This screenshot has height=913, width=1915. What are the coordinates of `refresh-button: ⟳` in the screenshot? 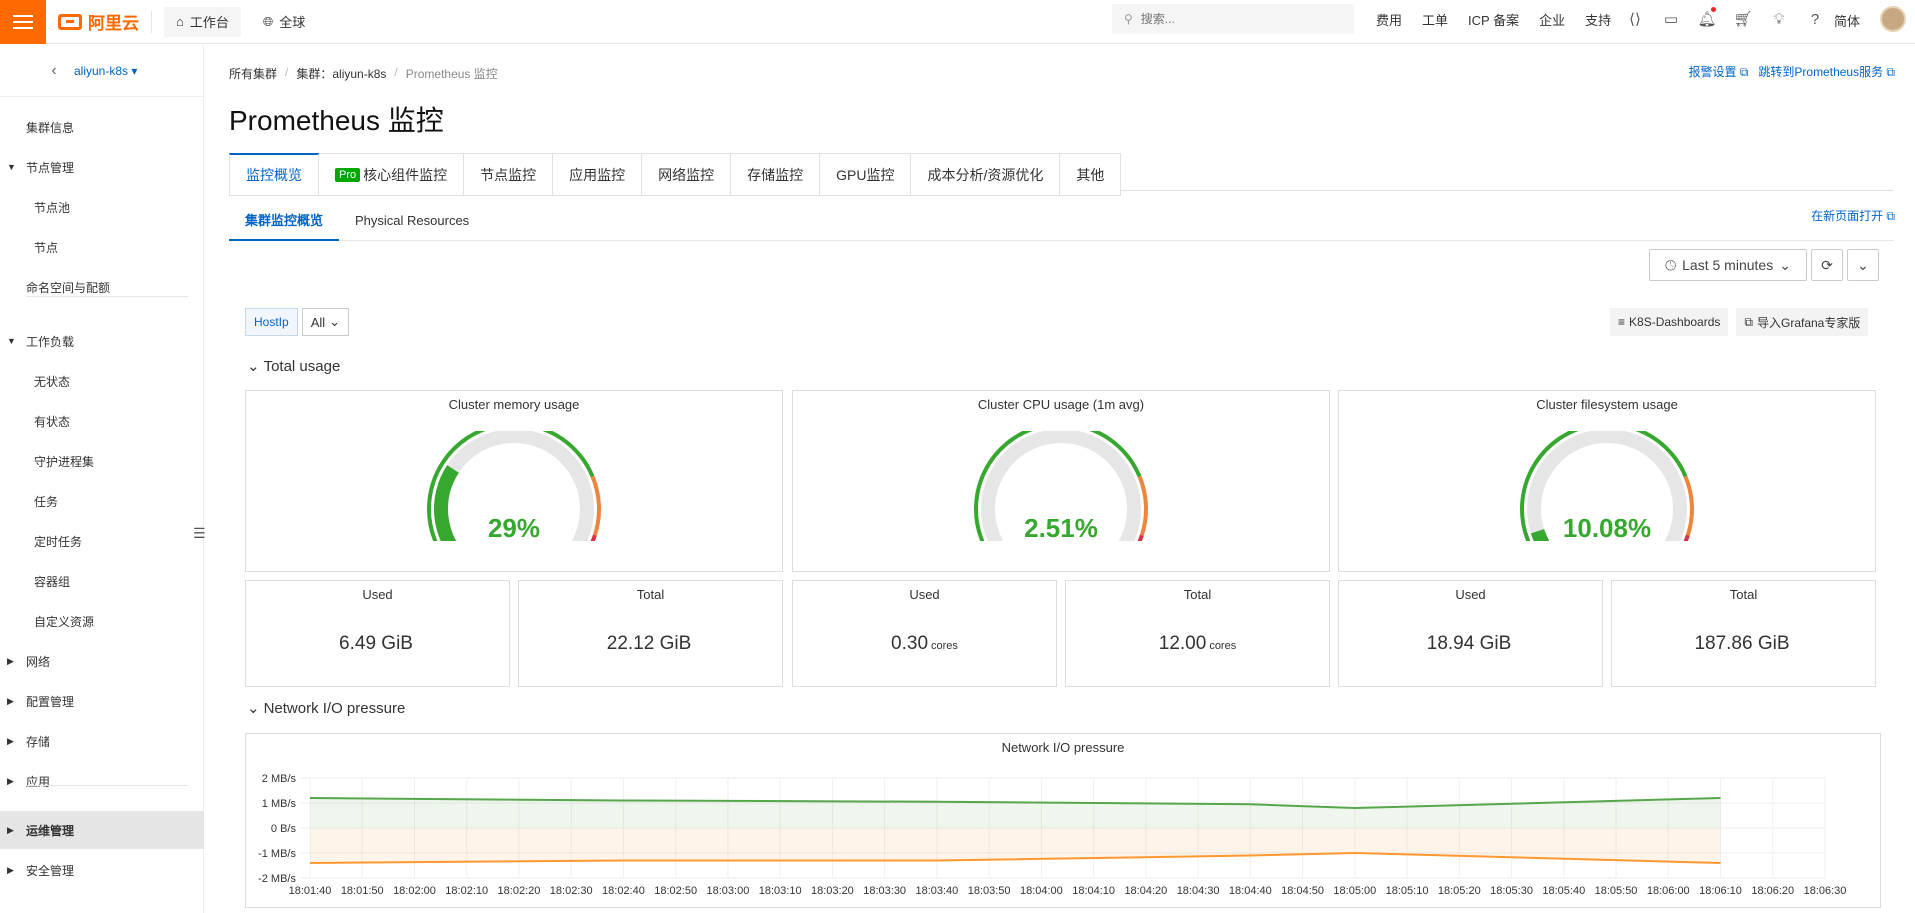 It's located at (1827, 265).